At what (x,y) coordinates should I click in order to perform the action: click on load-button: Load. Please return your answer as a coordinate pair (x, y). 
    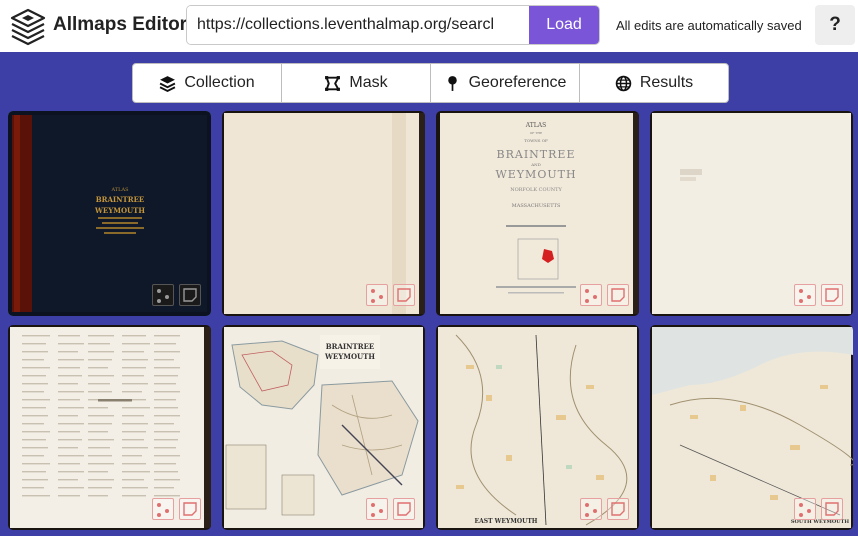
    Looking at the image, I should click on (564, 25).